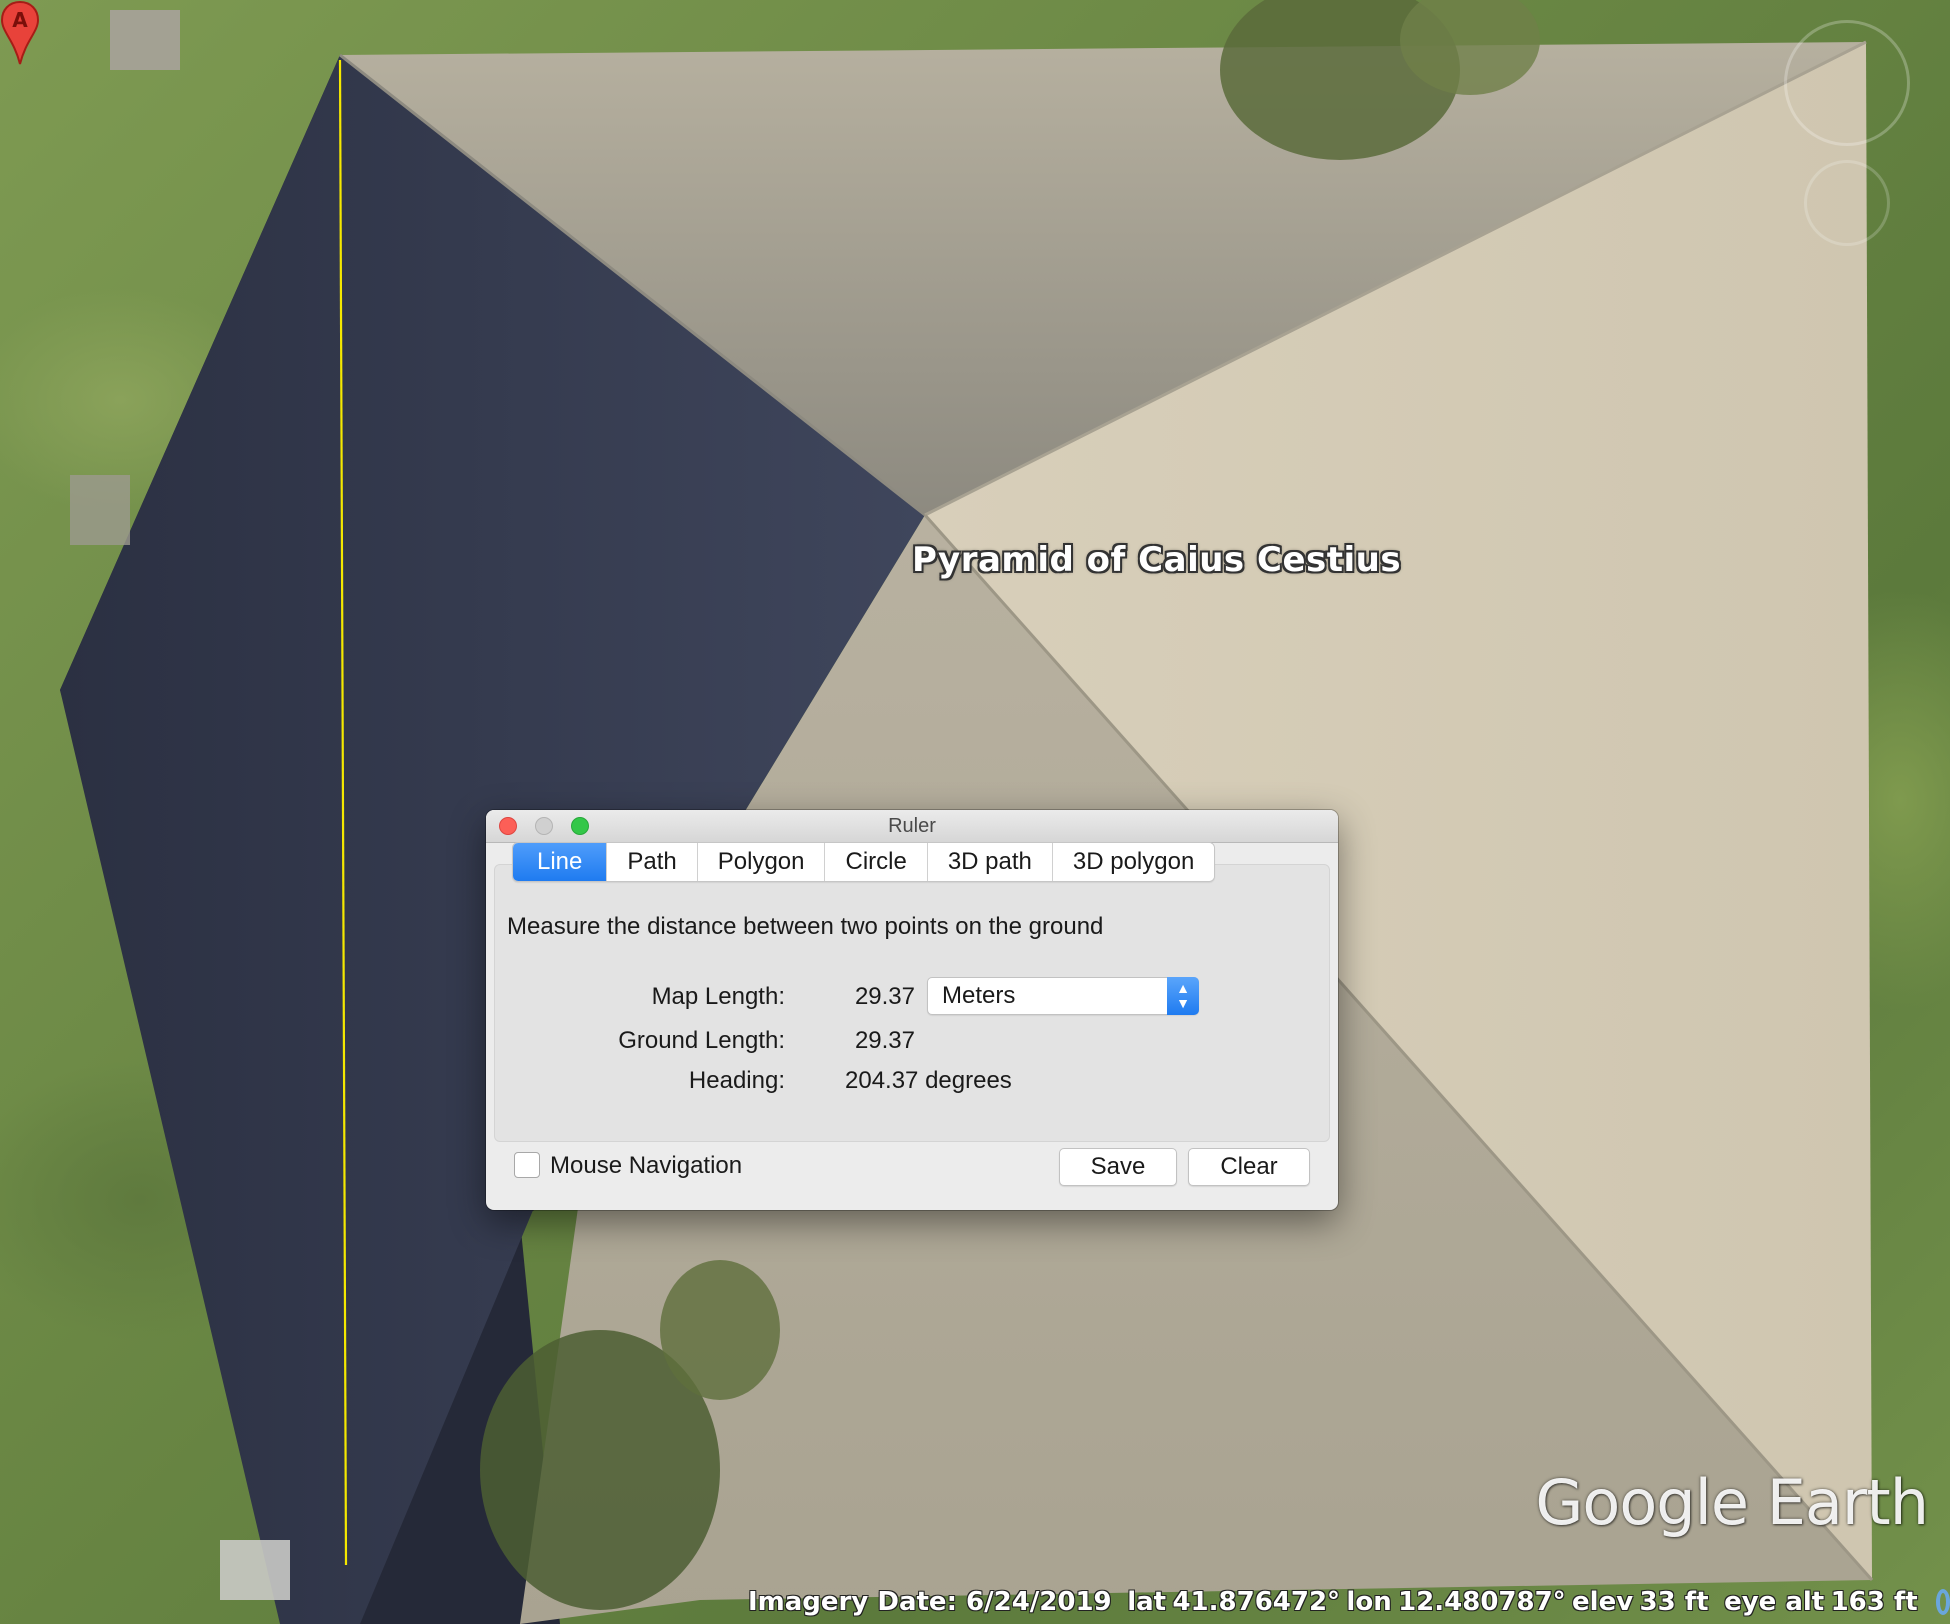 This screenshot has height=1624, width=1950. I want to click on save-button: Save, so click(1118, 1167).